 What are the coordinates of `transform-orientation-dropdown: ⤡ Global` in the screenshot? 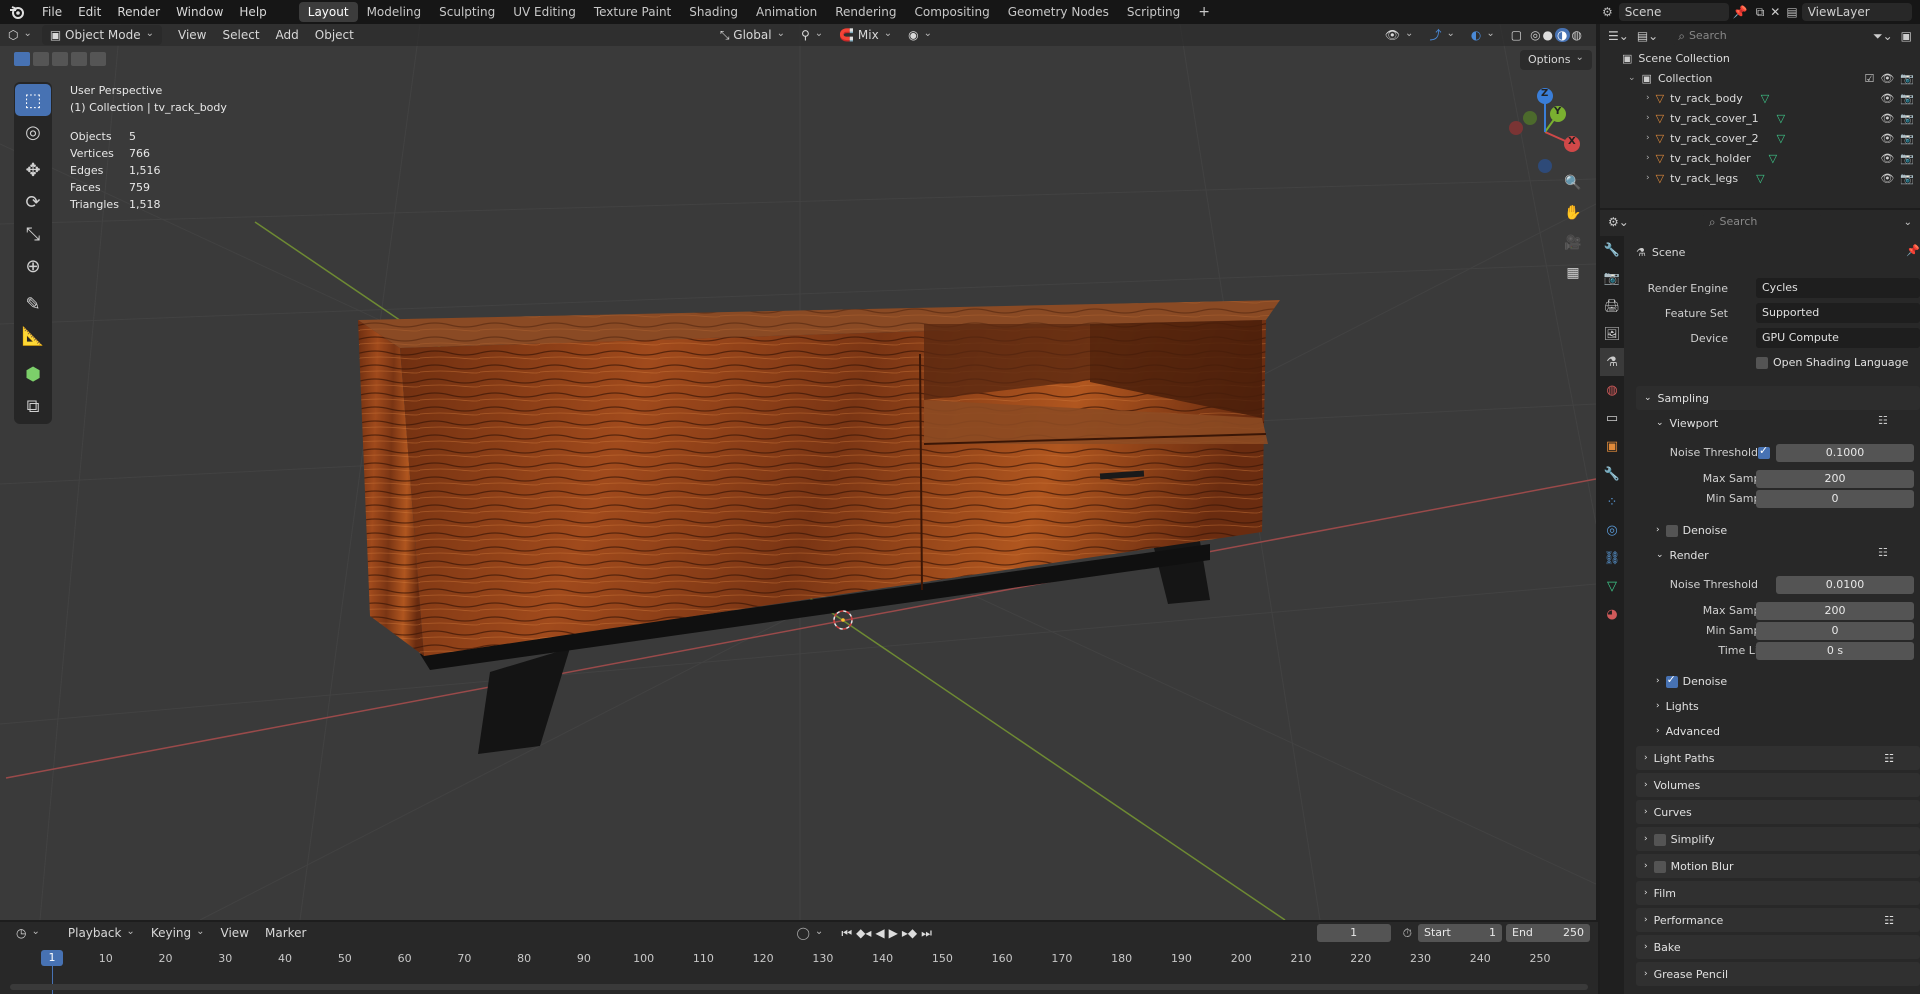 It's located at (752, 35).